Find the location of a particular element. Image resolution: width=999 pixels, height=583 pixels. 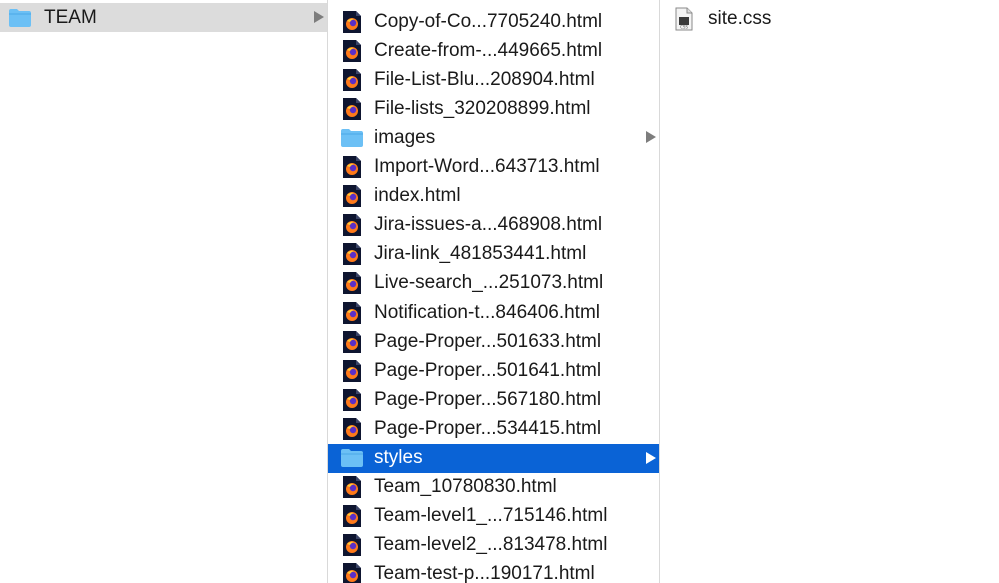

svg-text: CSS is located at coordinates (684, 26).